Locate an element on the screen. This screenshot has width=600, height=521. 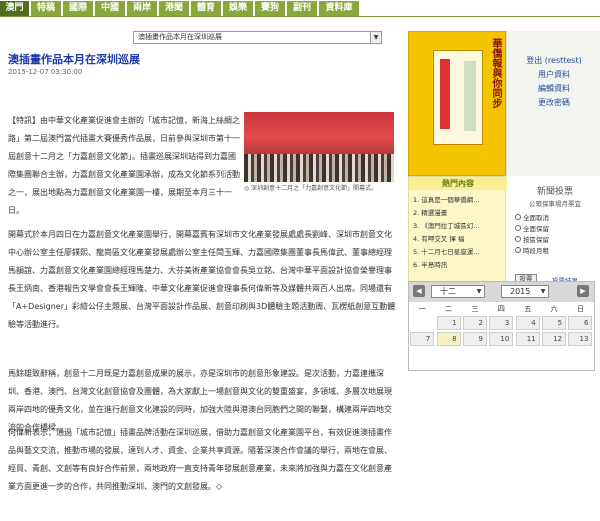
calendar-day: 4 is located at coordinates (527, 323).